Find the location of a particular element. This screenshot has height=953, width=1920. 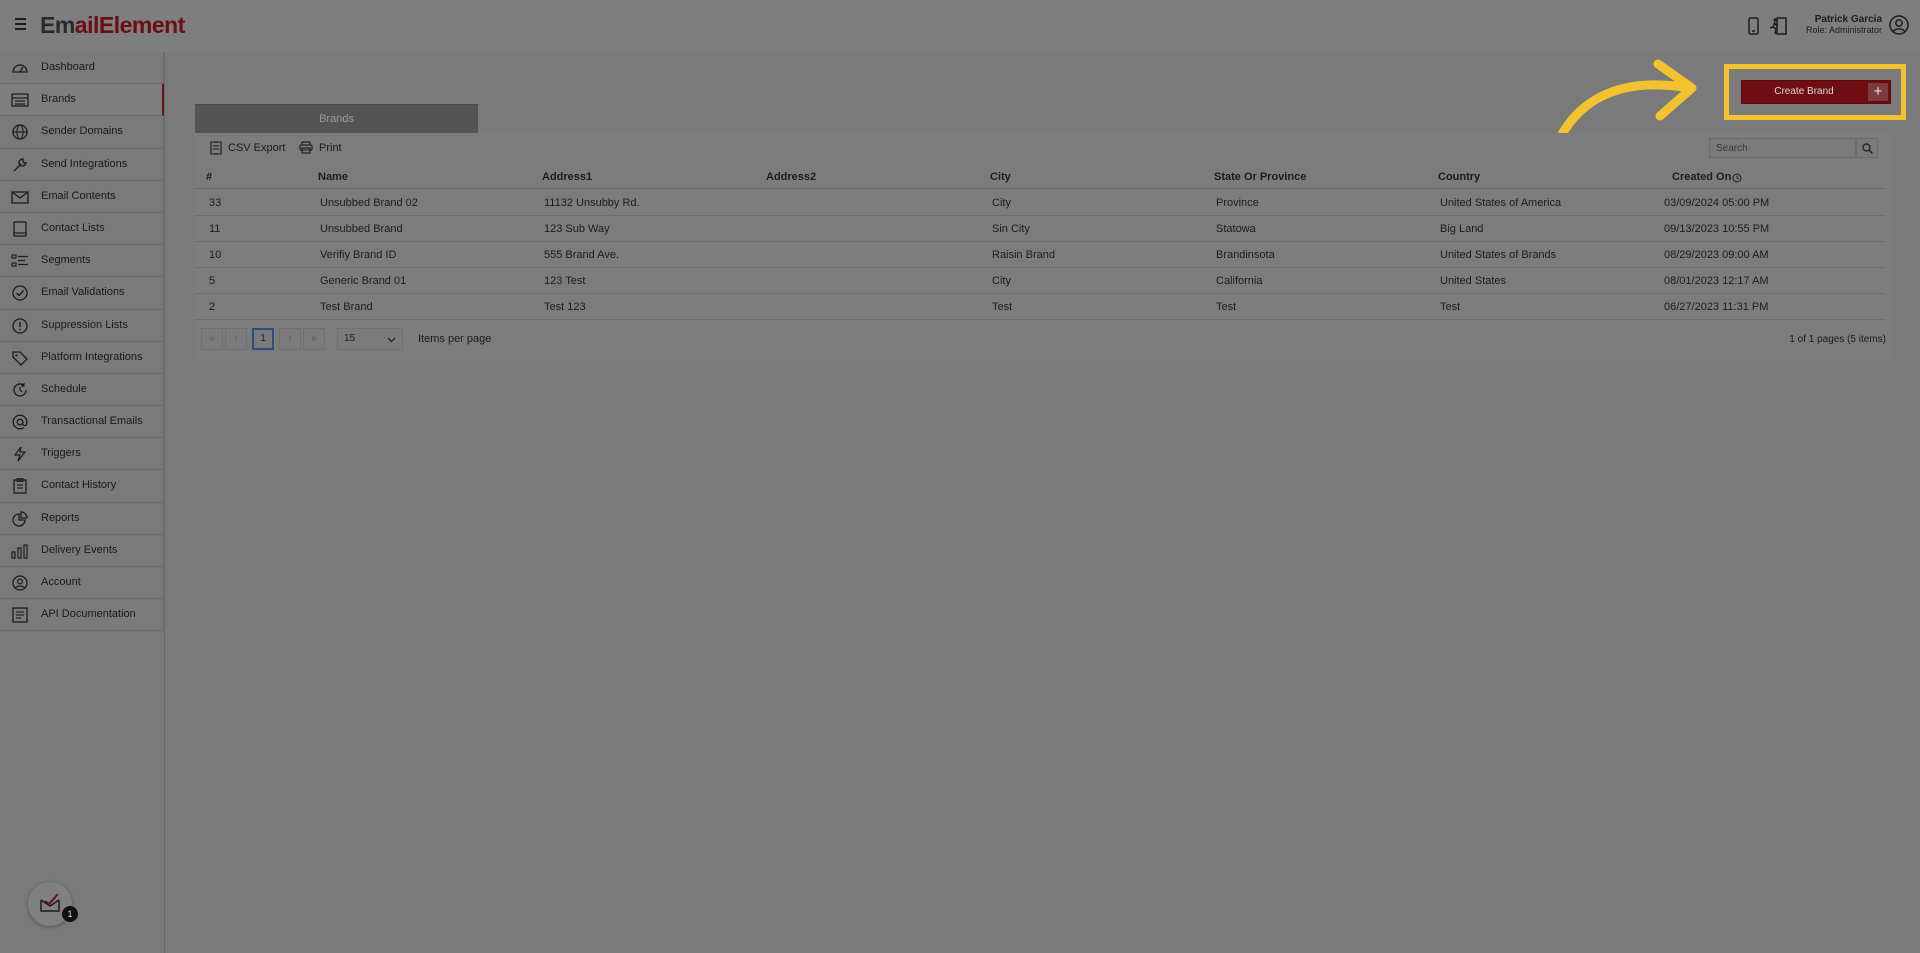

cell-state: California is located at coordinates (1239, 281).